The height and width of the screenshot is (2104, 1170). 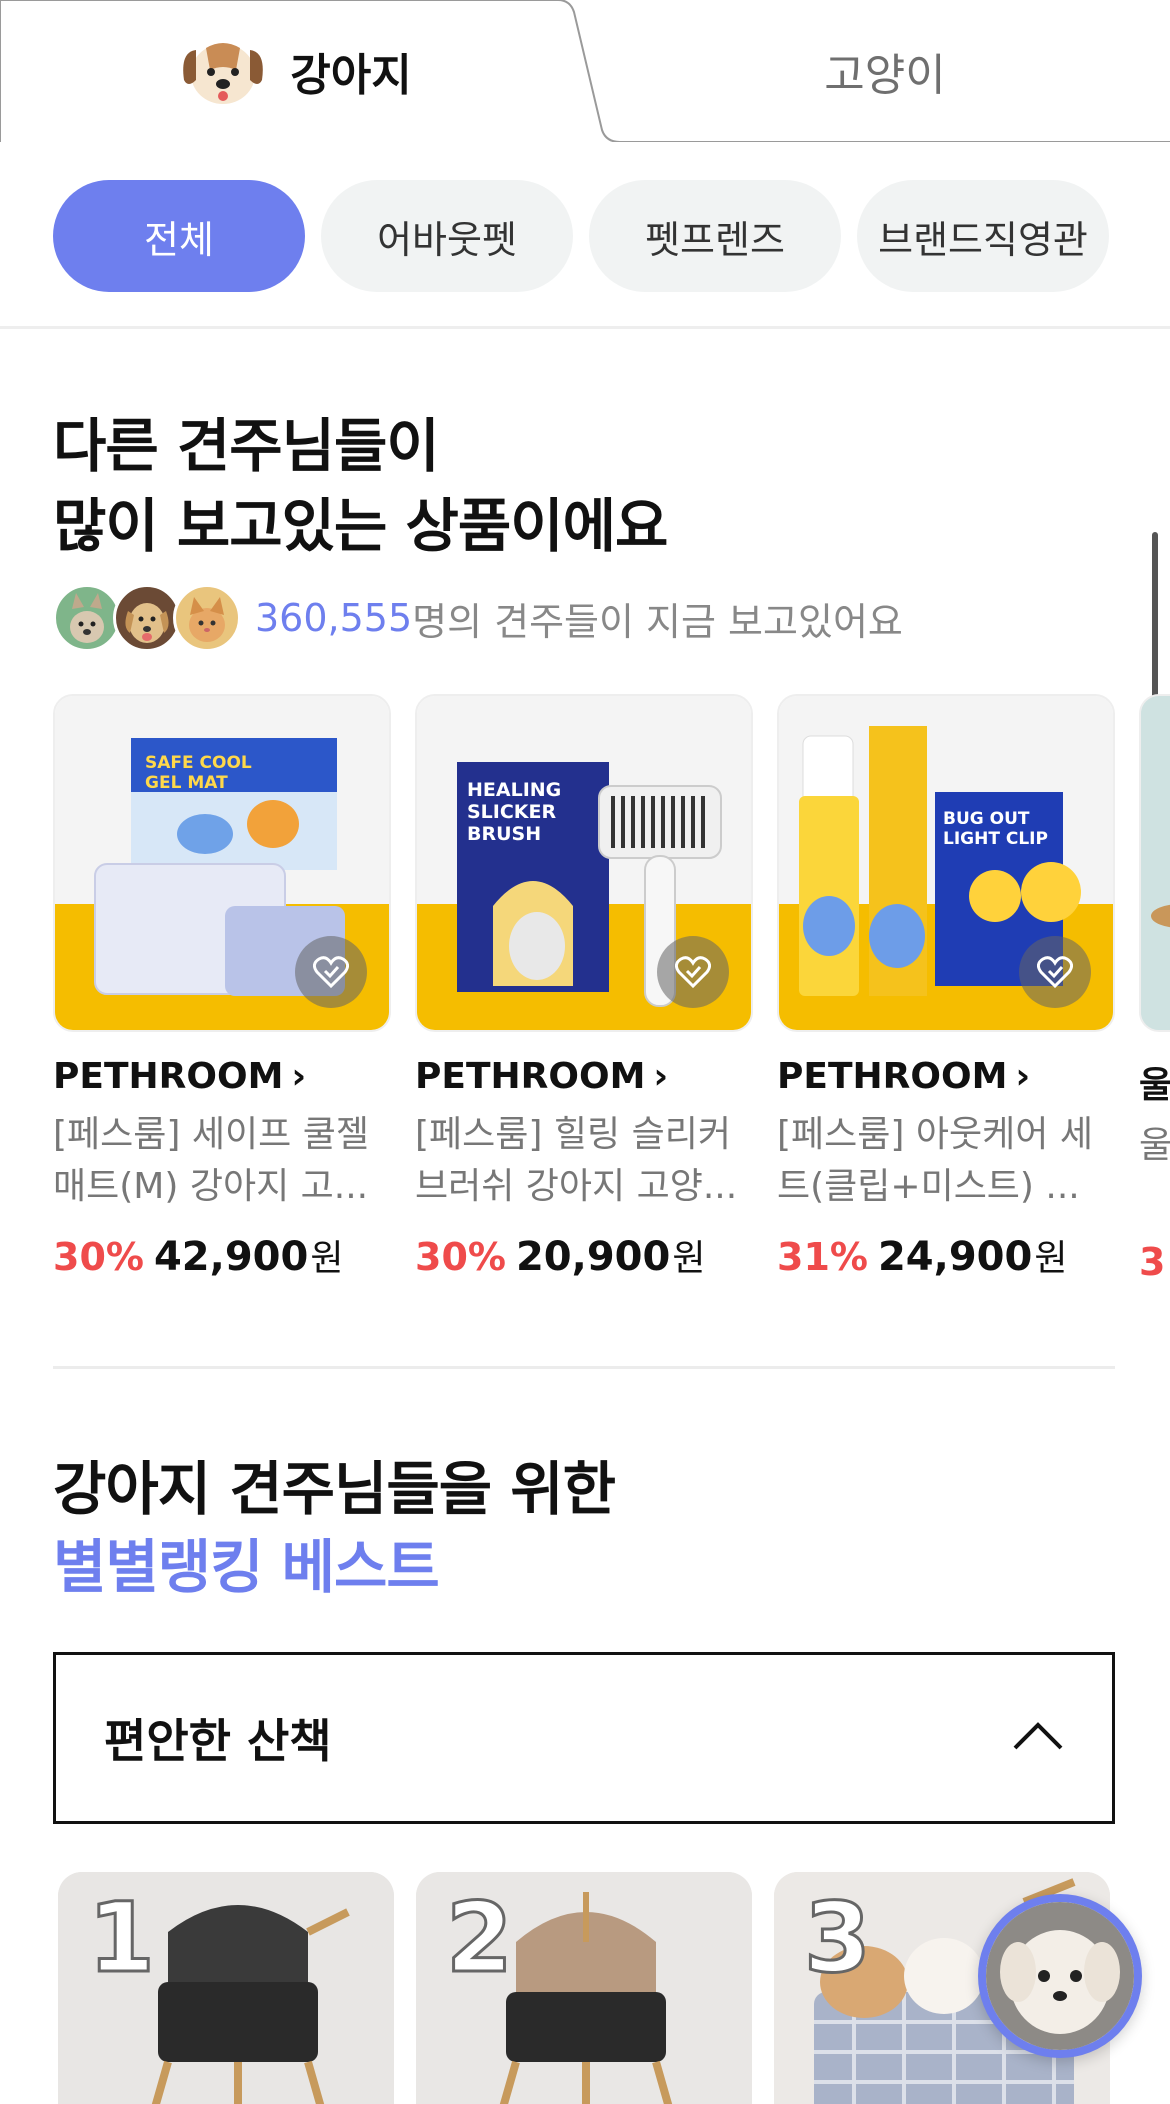 I want to click on viewer-count: 360,555, so click(x=334, y=618).